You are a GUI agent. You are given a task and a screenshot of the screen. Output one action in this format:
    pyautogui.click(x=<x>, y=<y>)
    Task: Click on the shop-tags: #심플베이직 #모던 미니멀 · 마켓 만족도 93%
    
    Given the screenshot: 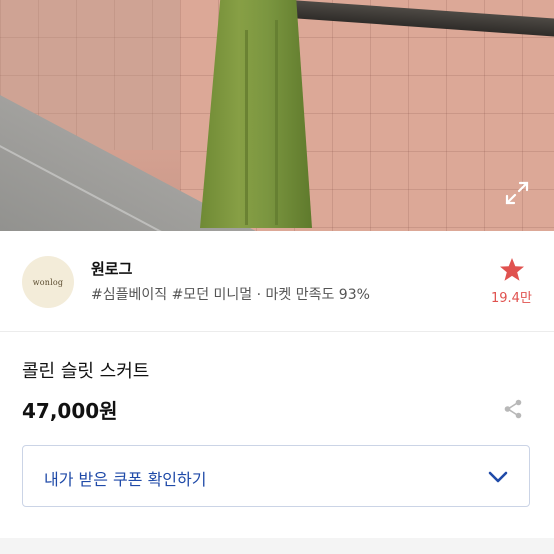 What is the action you would take?
    pyautogui.click(x=230, y=295)
    